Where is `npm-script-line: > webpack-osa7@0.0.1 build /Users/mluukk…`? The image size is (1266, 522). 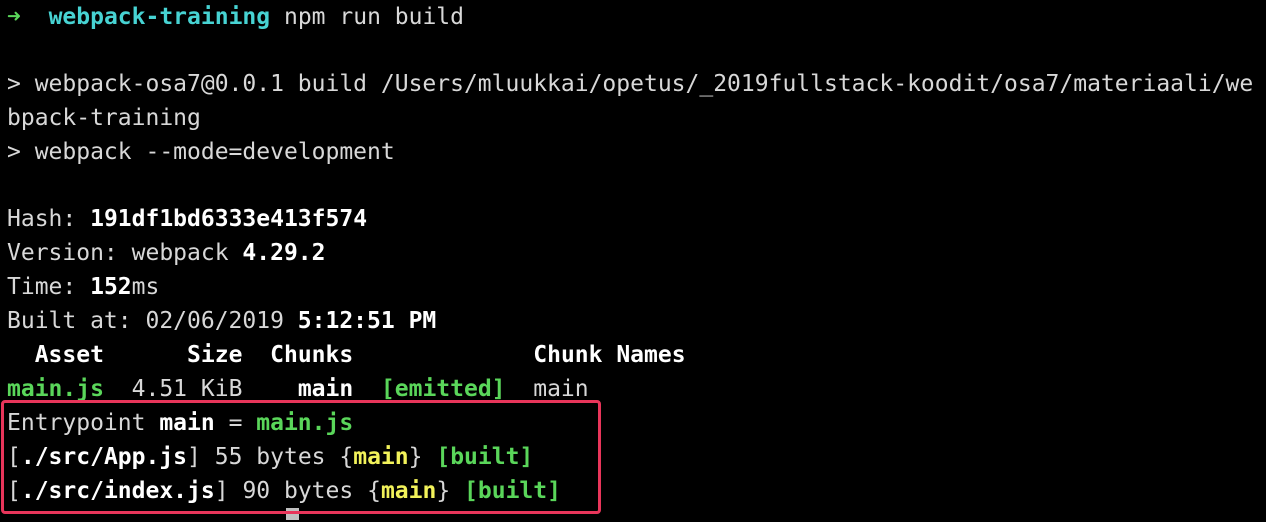
npm-script-line: > webpack-osa7@0.0.1 build /Users/mluukk… is located at coordinates (630, 84).